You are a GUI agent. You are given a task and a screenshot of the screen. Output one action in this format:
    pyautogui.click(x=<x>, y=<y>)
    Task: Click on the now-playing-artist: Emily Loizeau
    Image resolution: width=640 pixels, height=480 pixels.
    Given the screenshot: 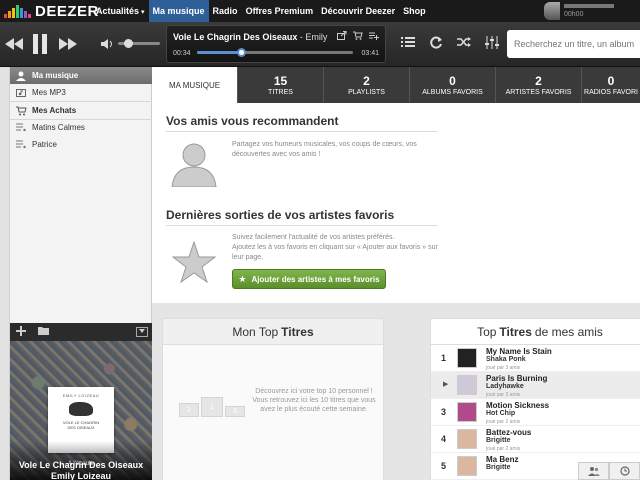 What is the action you would take?
    pyautogui.click(x=76, y=475)
    